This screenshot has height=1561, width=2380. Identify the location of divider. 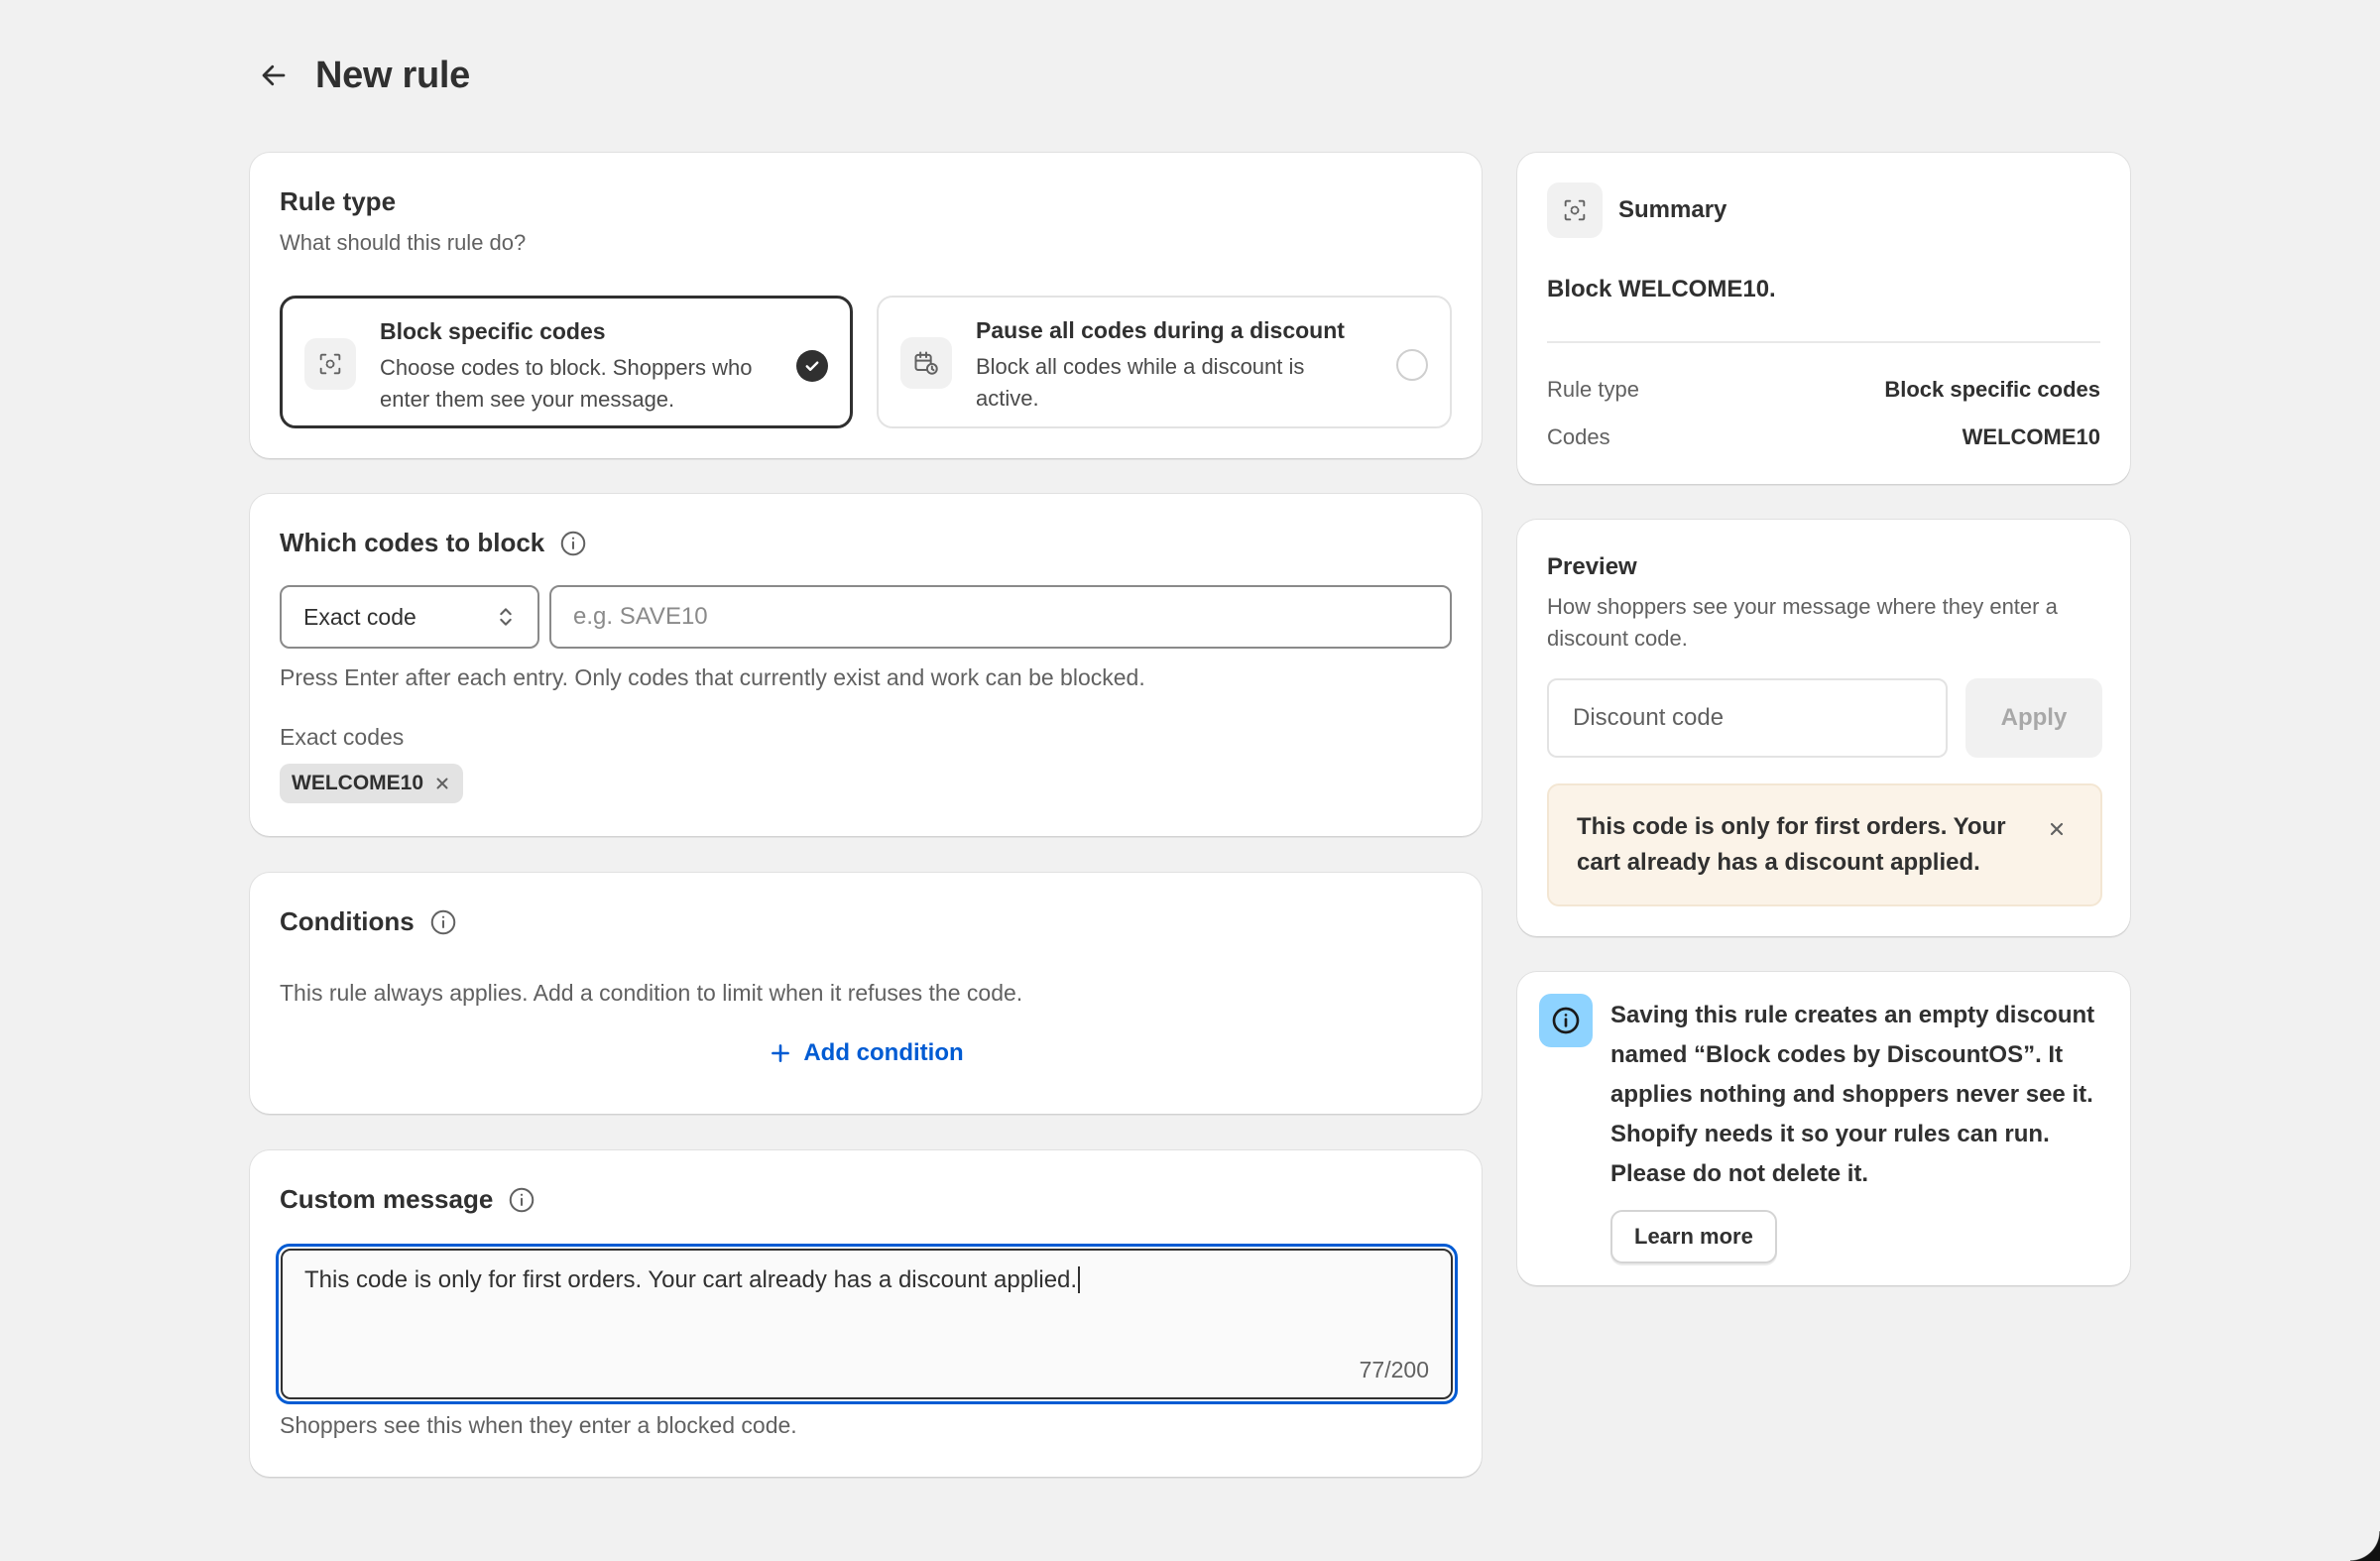
(1823, 342).